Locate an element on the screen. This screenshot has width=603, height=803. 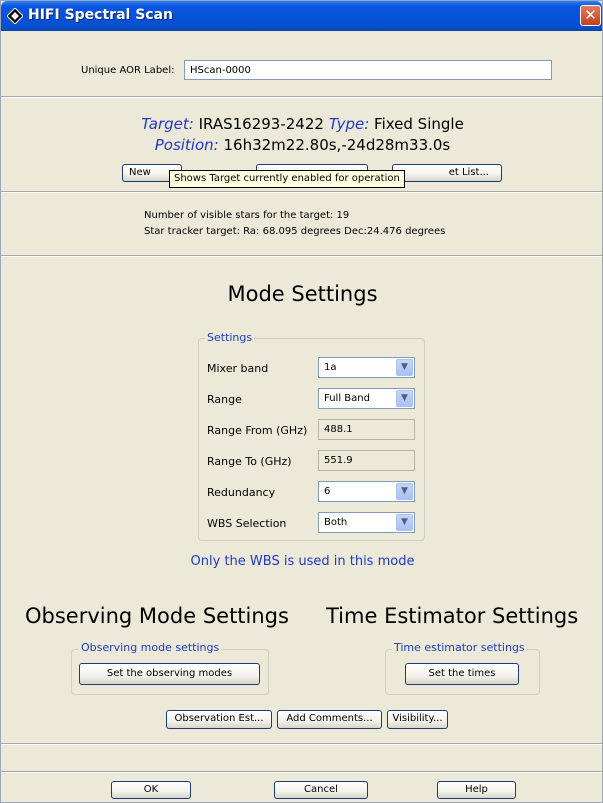
aor-label: Unique AOR Label: is located at coordinates (128, 70).